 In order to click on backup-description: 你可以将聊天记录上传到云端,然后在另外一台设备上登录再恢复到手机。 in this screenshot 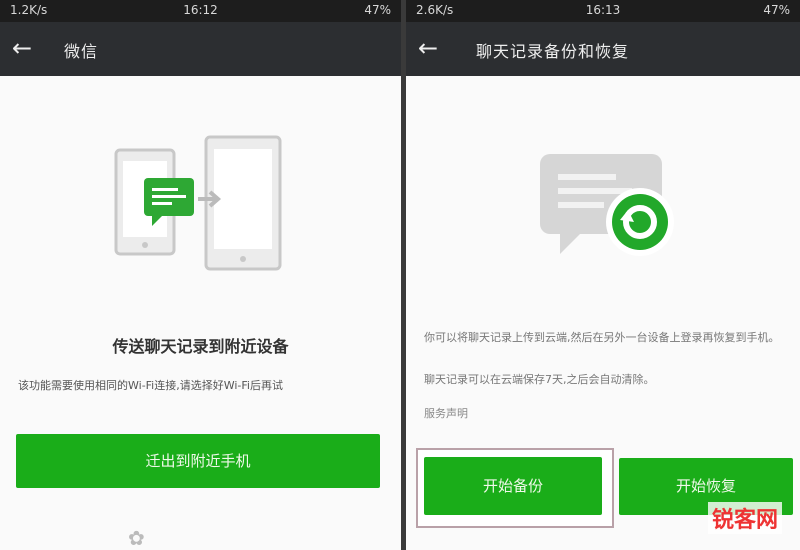, I will do `click(602, 337)`.